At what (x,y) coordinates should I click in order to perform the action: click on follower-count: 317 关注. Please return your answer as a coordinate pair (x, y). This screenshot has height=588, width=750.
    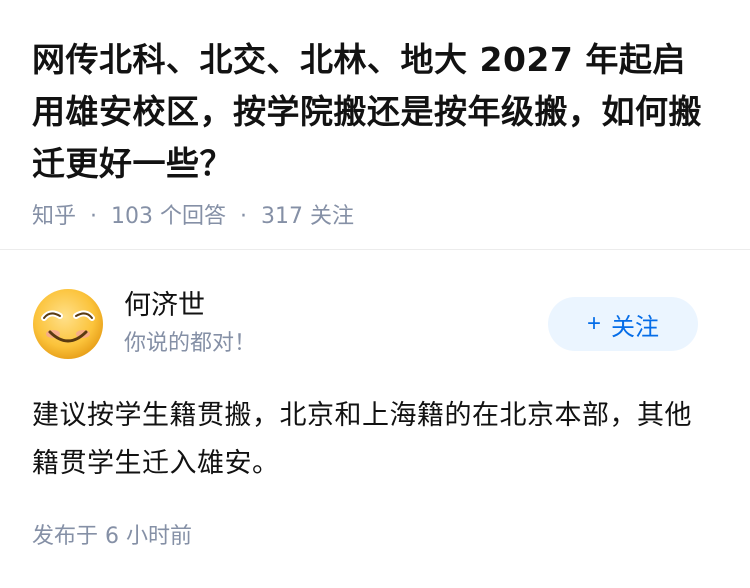
    Looking at the image, I should click on (308, 216).